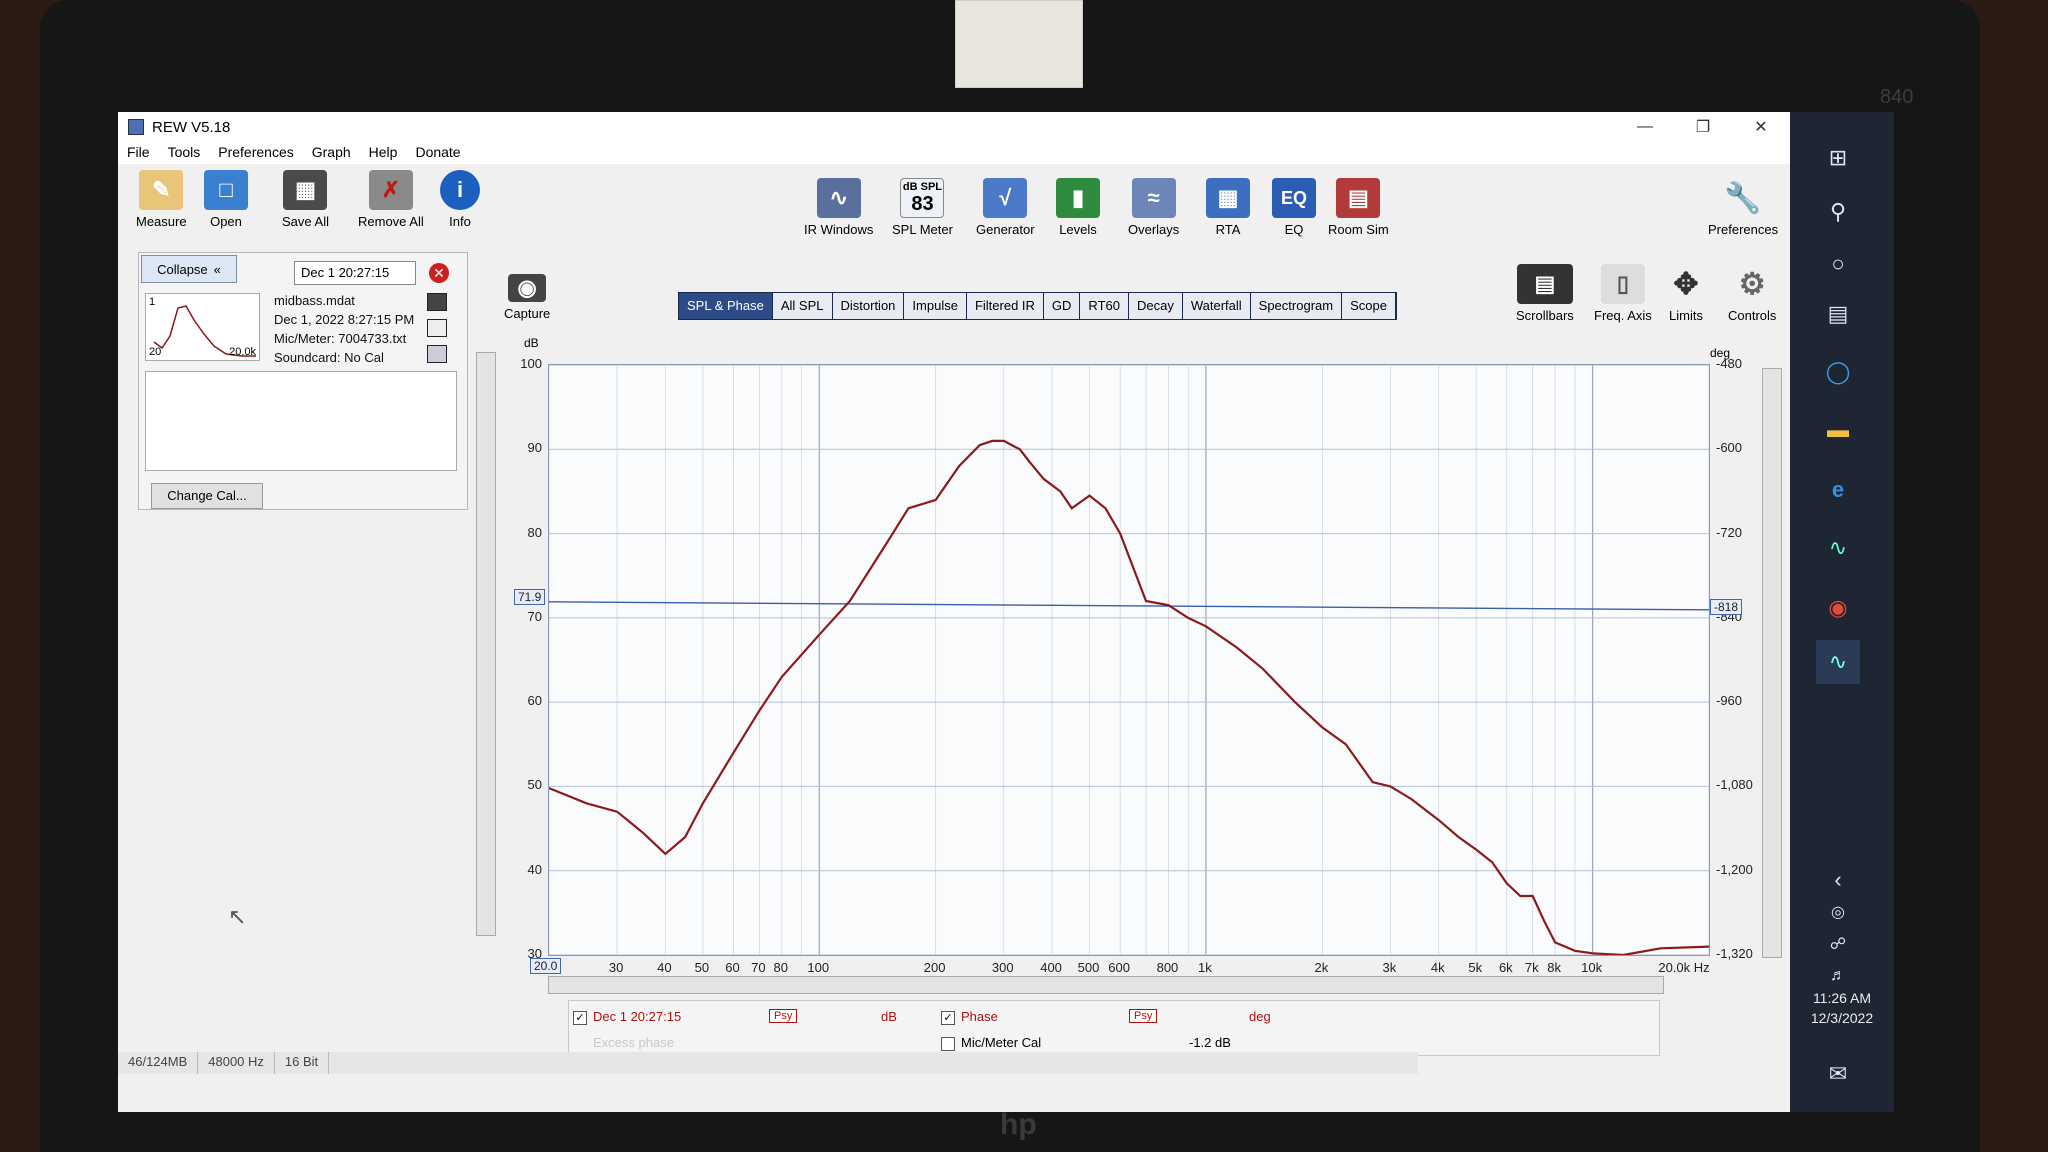  Describe the element at coordinates (838, 207) in the screenshot. I see `ir-windows-button: ∿ IR Windows` at that location.